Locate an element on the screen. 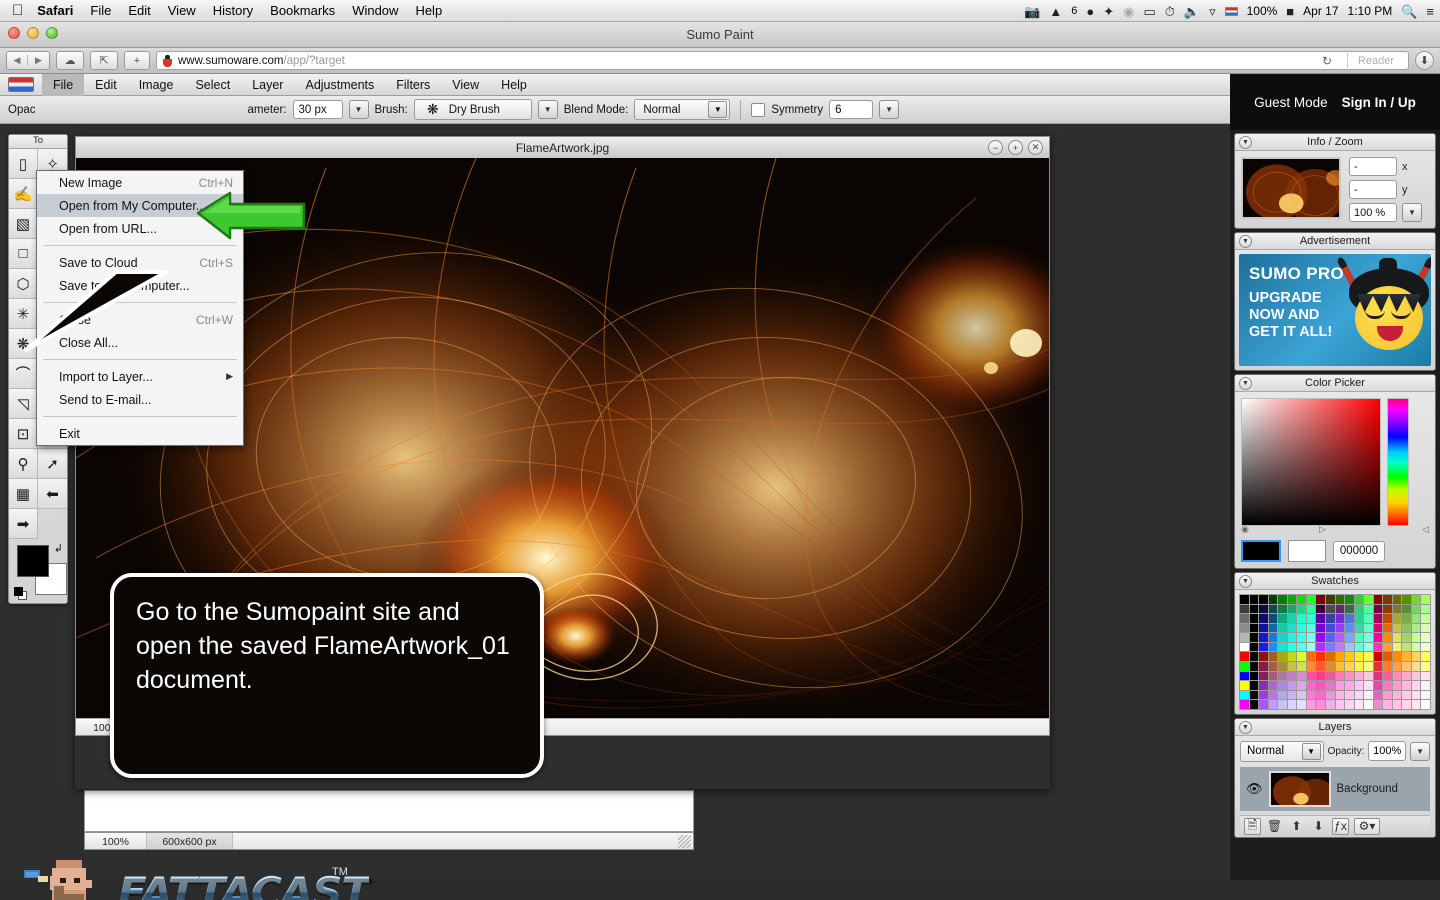  sumo-pro-ad-banner: SUMO PRO UPGRADE NOW AND GET IT ALL! is located at coordinates (1335, 310).